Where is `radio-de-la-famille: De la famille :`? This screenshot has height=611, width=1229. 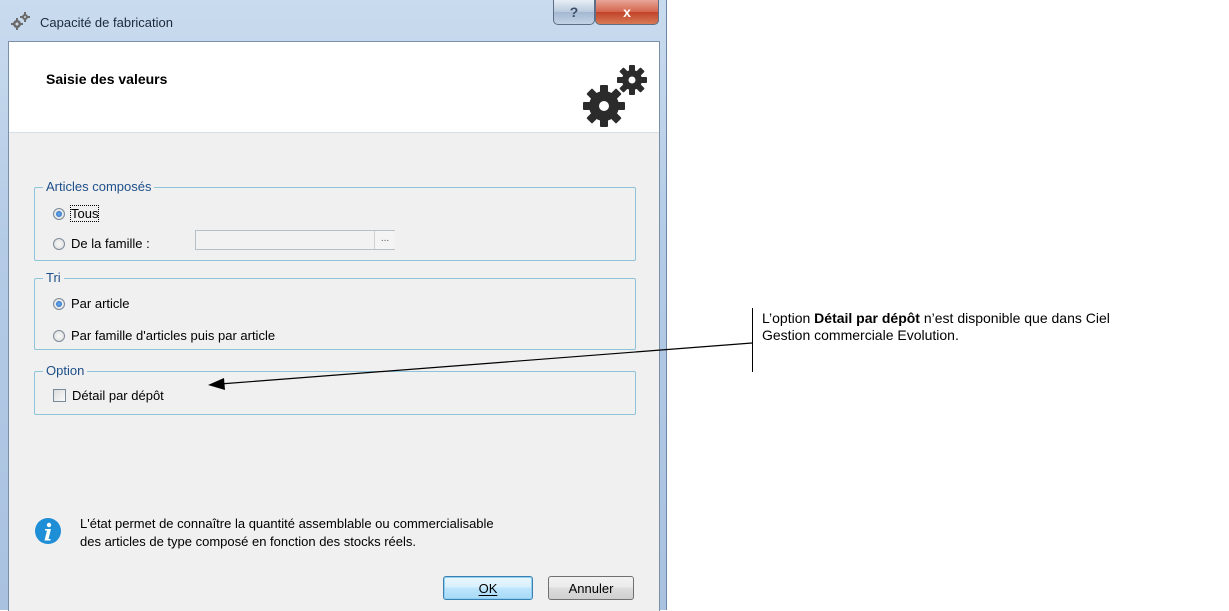
radio-de-la-famille: De la famille : is located at coordinates (101, 243).